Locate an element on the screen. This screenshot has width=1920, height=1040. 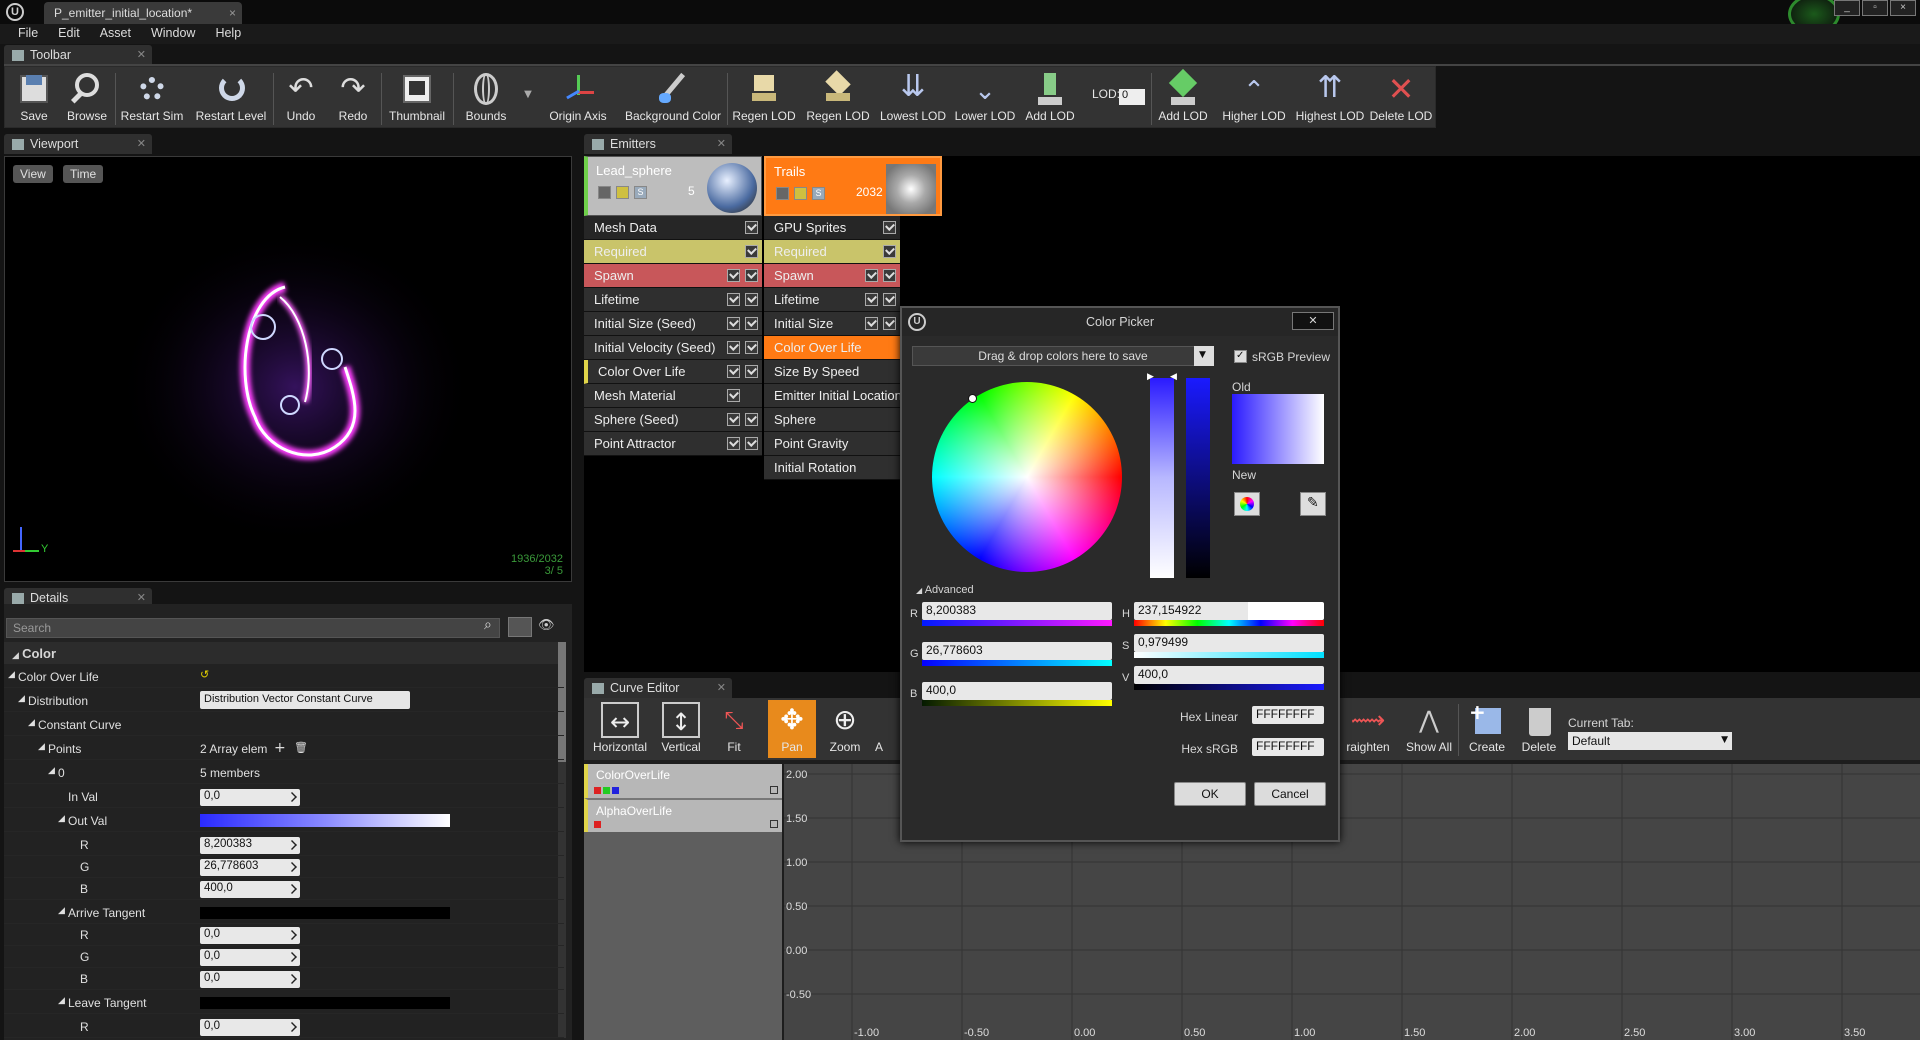
emitter-enable-checkbox is located at coordinates (604, 192).